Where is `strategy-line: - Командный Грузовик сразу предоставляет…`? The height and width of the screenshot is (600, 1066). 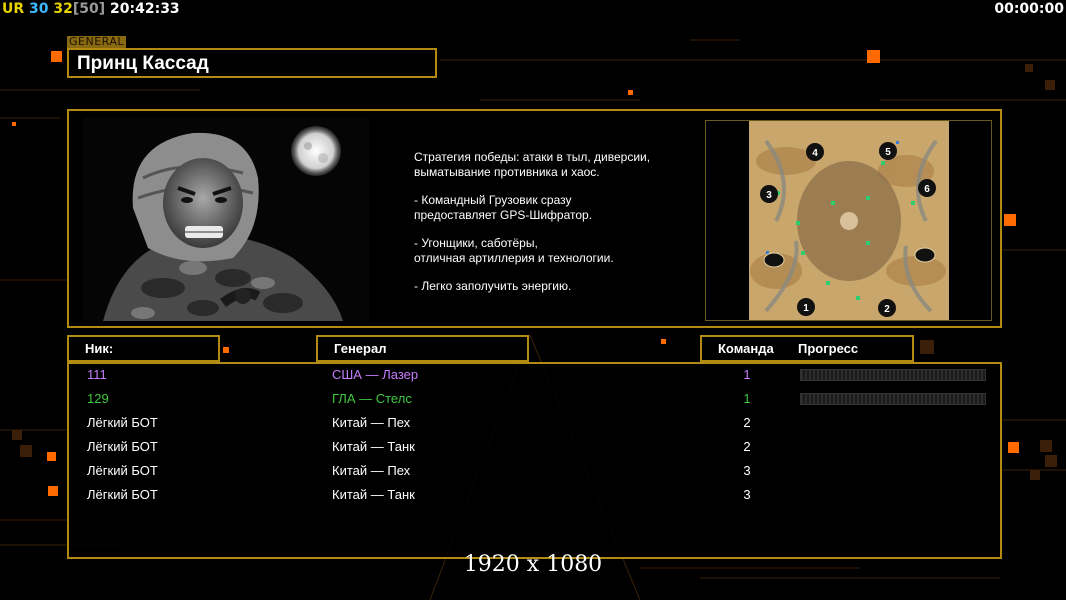
strategy-line: - Командный Грузовик сразу предоставляет… is located at coordinates (503, 207).